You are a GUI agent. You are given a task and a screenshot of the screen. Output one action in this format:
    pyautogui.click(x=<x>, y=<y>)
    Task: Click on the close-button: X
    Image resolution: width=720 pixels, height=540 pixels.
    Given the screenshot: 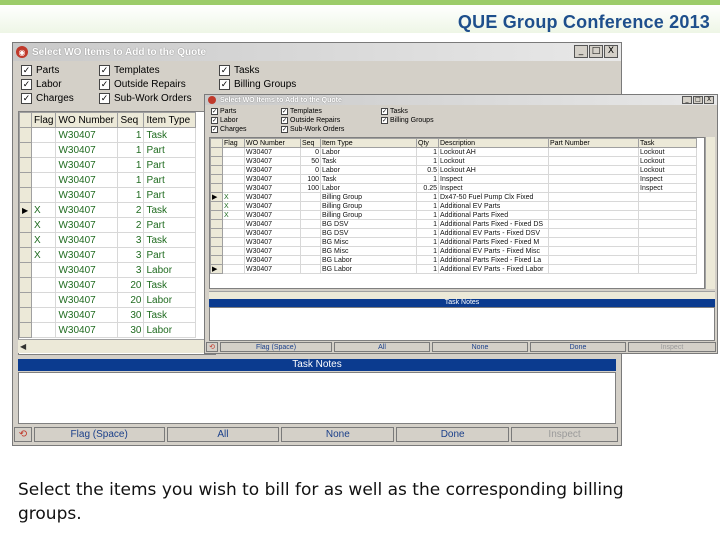 What is the action you would take?
    pyautogui.click(x=611, y=51)
    